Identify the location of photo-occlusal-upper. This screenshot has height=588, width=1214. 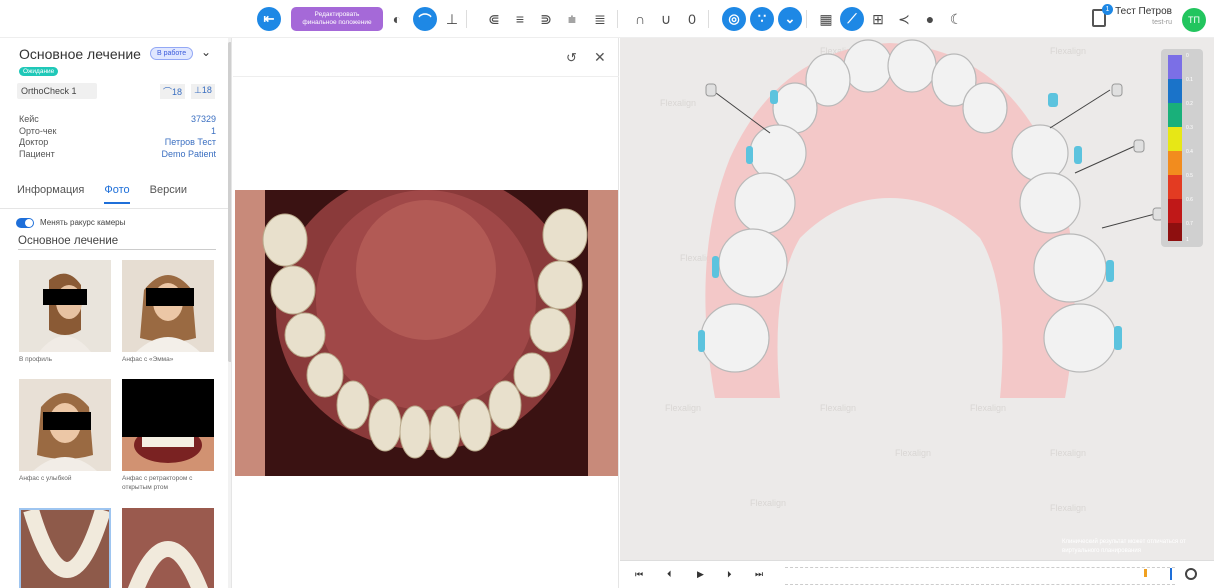
(168, 548).